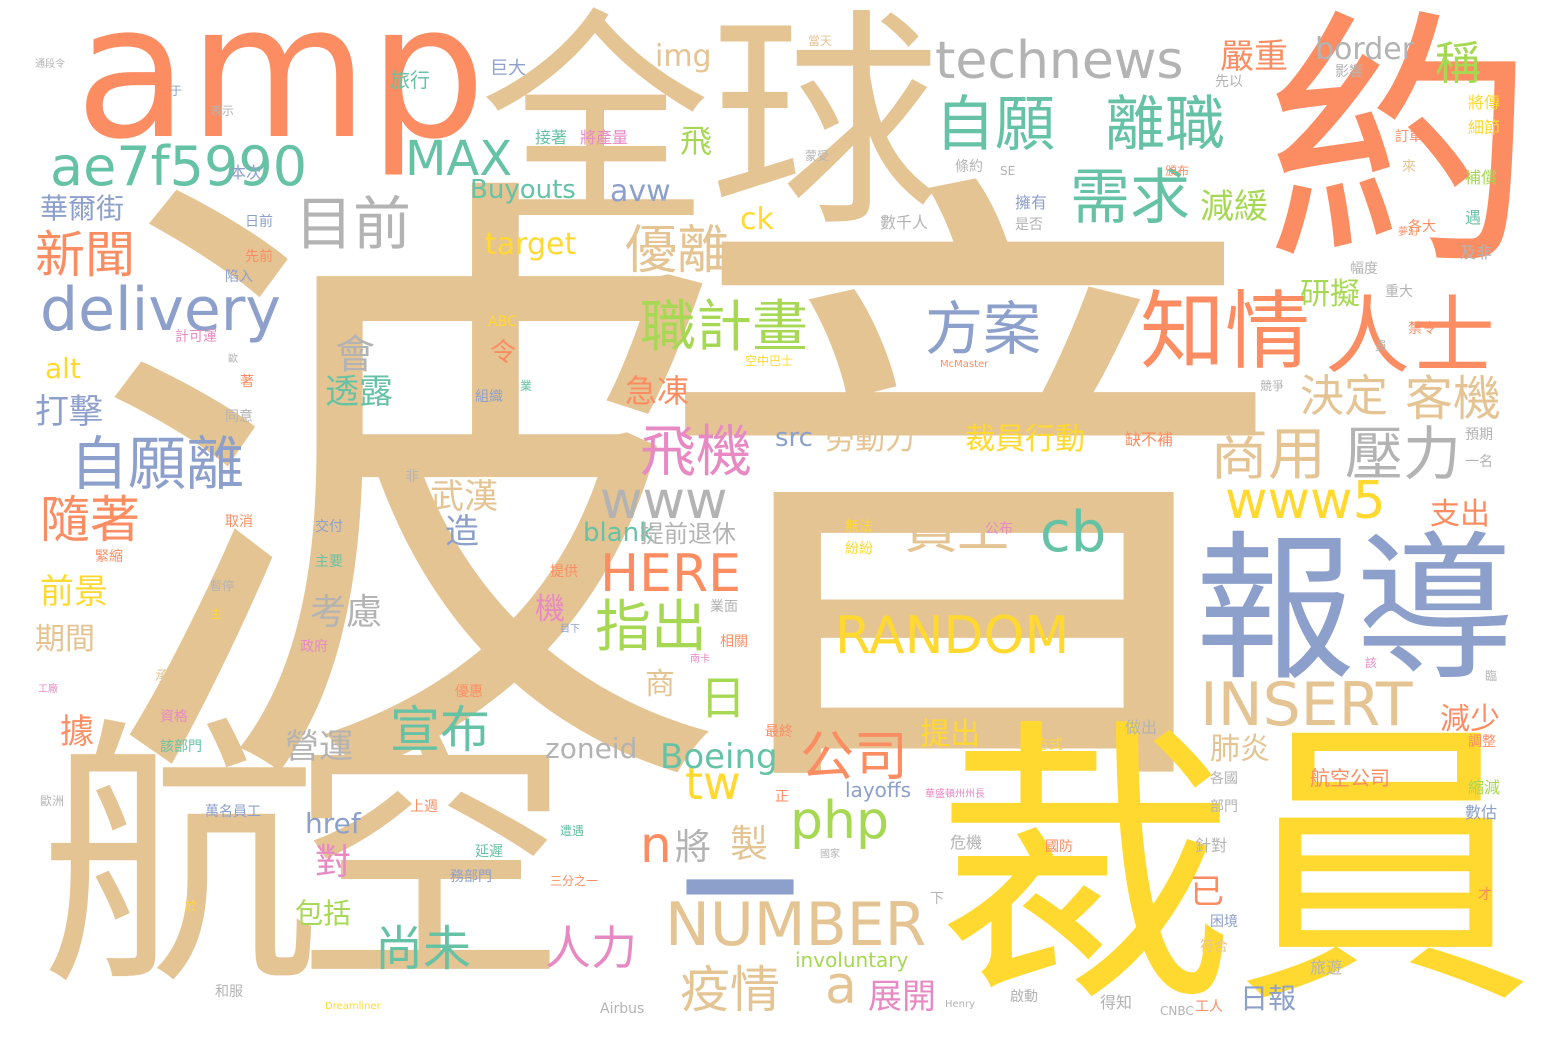 This screenshot has height=1052, width=1548. What do you see at coordinates (1254, 57) in the screenshot?
I see `word-serious: 嚴重` at bounding box center [1254, 57].